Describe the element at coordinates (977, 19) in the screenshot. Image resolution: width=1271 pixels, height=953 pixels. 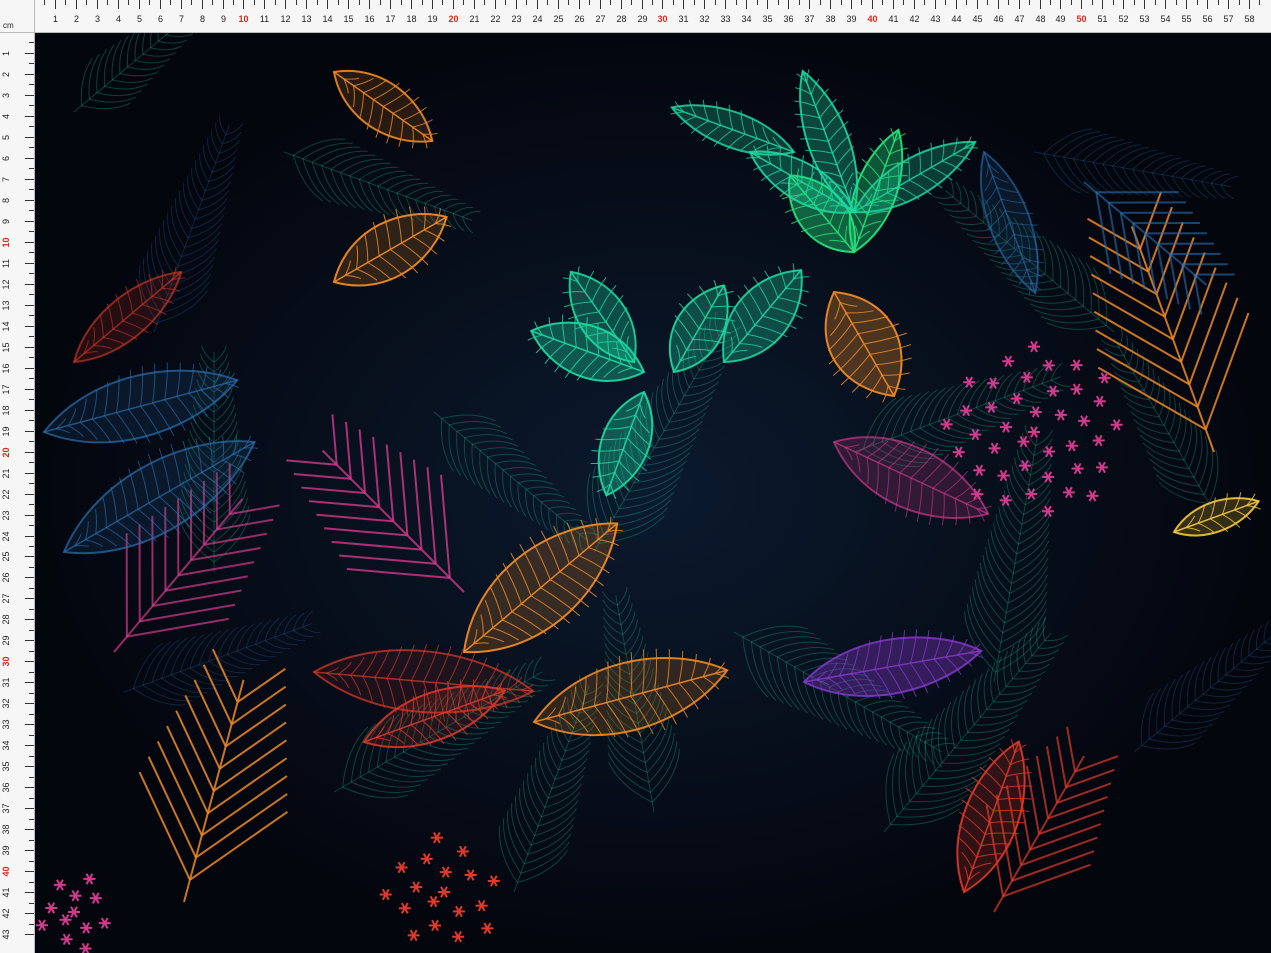
I see `ruler-tick-label: 45` at that location.